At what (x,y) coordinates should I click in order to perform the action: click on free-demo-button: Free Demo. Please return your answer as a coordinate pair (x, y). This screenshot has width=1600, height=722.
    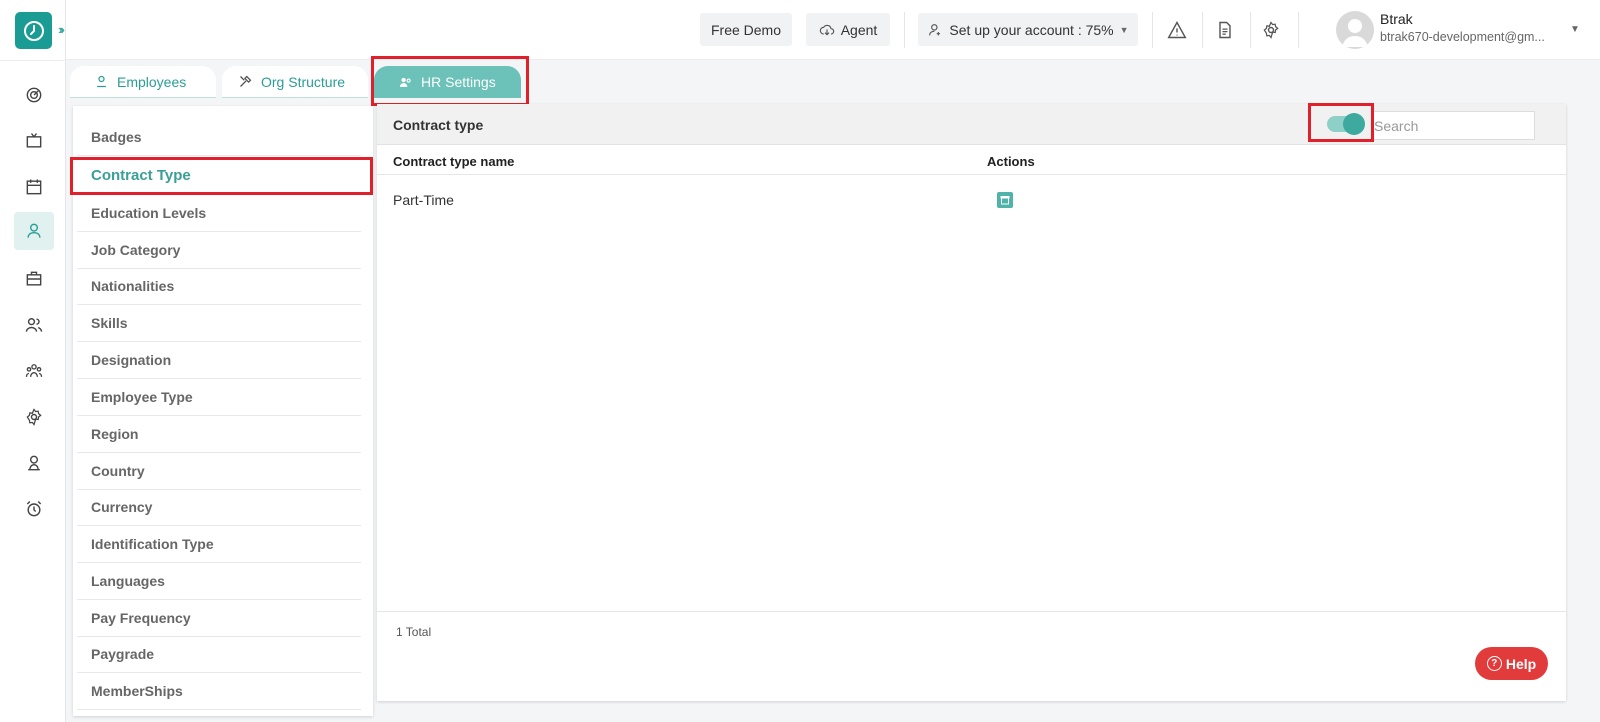
    Looking at the image, I should click on (746, 29).